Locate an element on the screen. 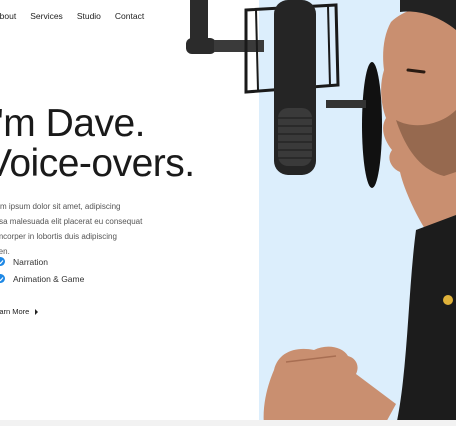  pop-filter-icon is located at coordinates (372, 125).